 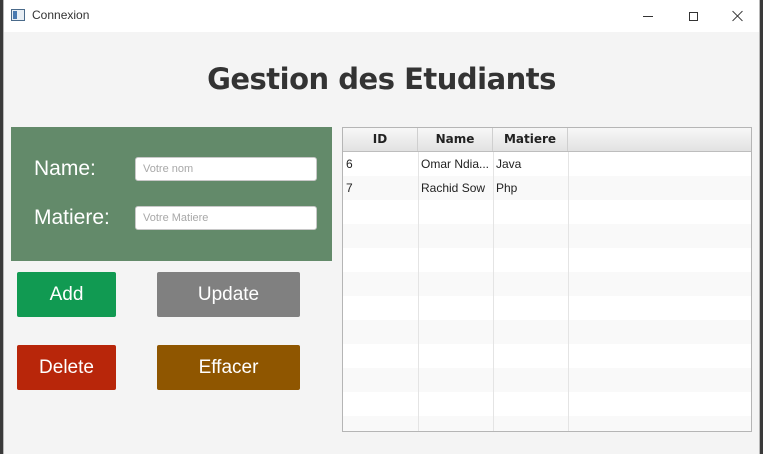 I want to click on table-header: ID Name Matiere, so click(x=547, y=140).